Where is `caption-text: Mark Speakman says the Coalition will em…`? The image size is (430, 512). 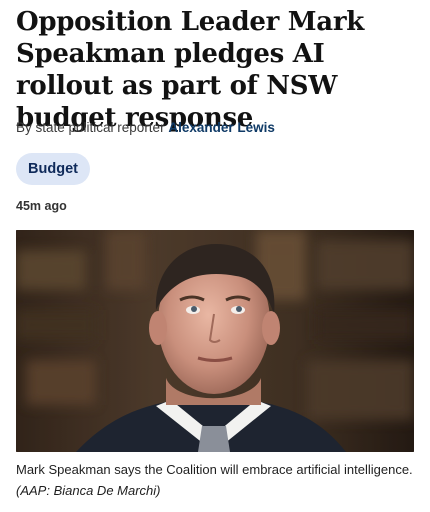
caption-text: Mark Speakman says the Coalition will em… is located at coordinates (214, 469).